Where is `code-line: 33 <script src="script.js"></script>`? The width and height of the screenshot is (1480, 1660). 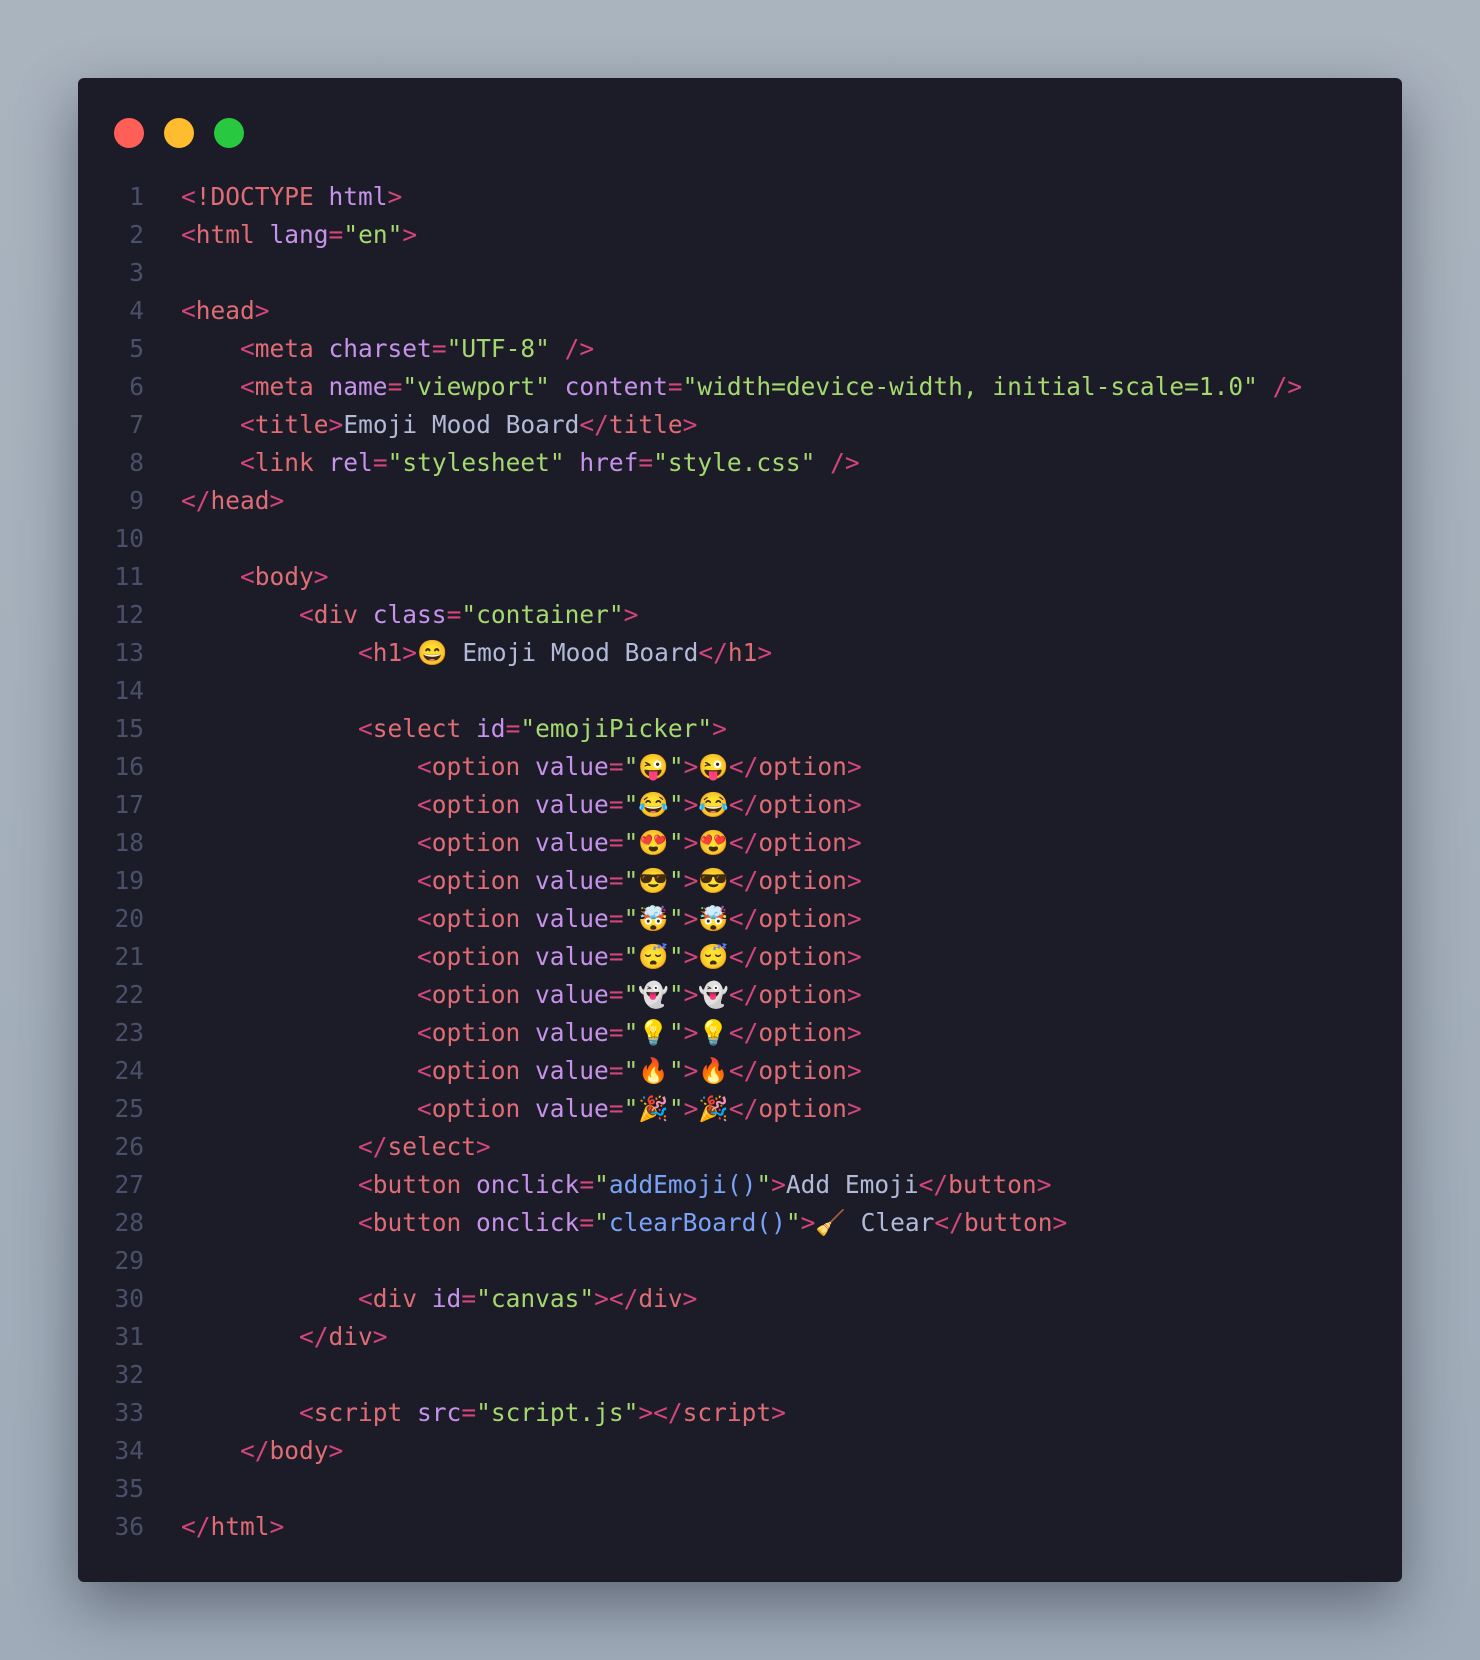 code-line: 33 <script src="script.js"></script> is located at coordinates (740, 1413).